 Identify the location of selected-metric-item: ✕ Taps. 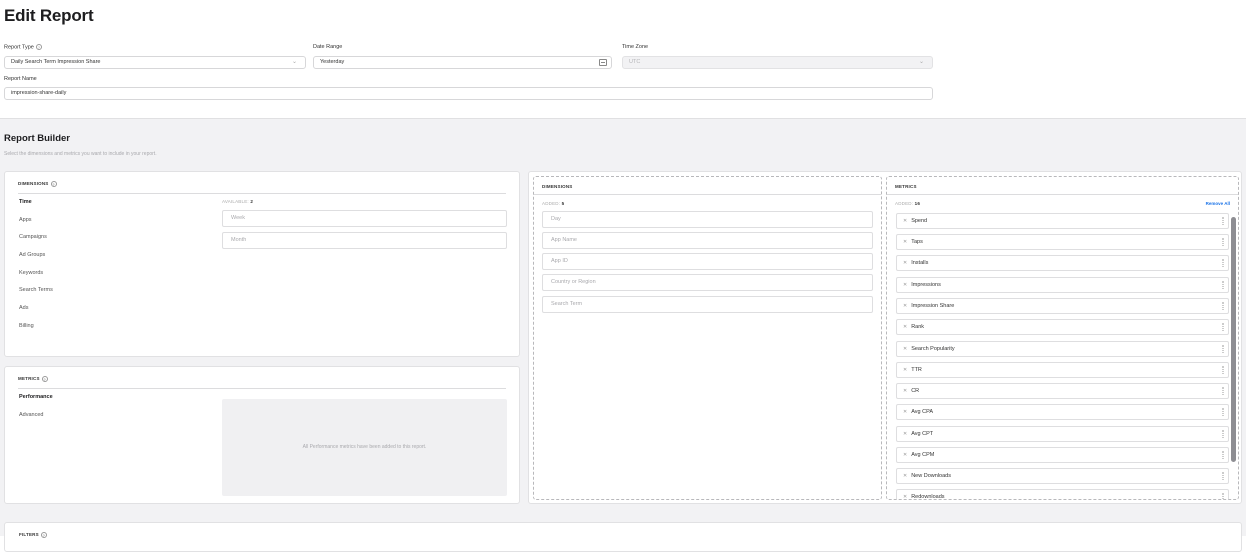
(1062, 242).